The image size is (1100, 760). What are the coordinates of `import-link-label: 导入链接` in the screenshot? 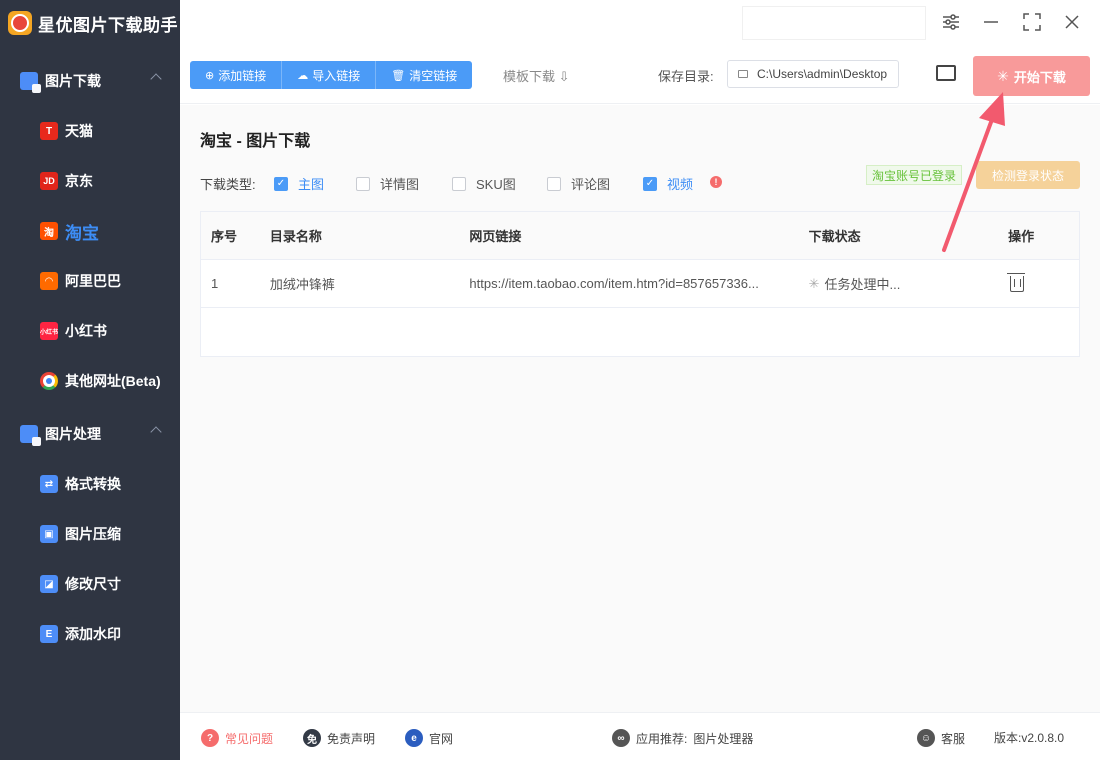 It's located at (336, 75).